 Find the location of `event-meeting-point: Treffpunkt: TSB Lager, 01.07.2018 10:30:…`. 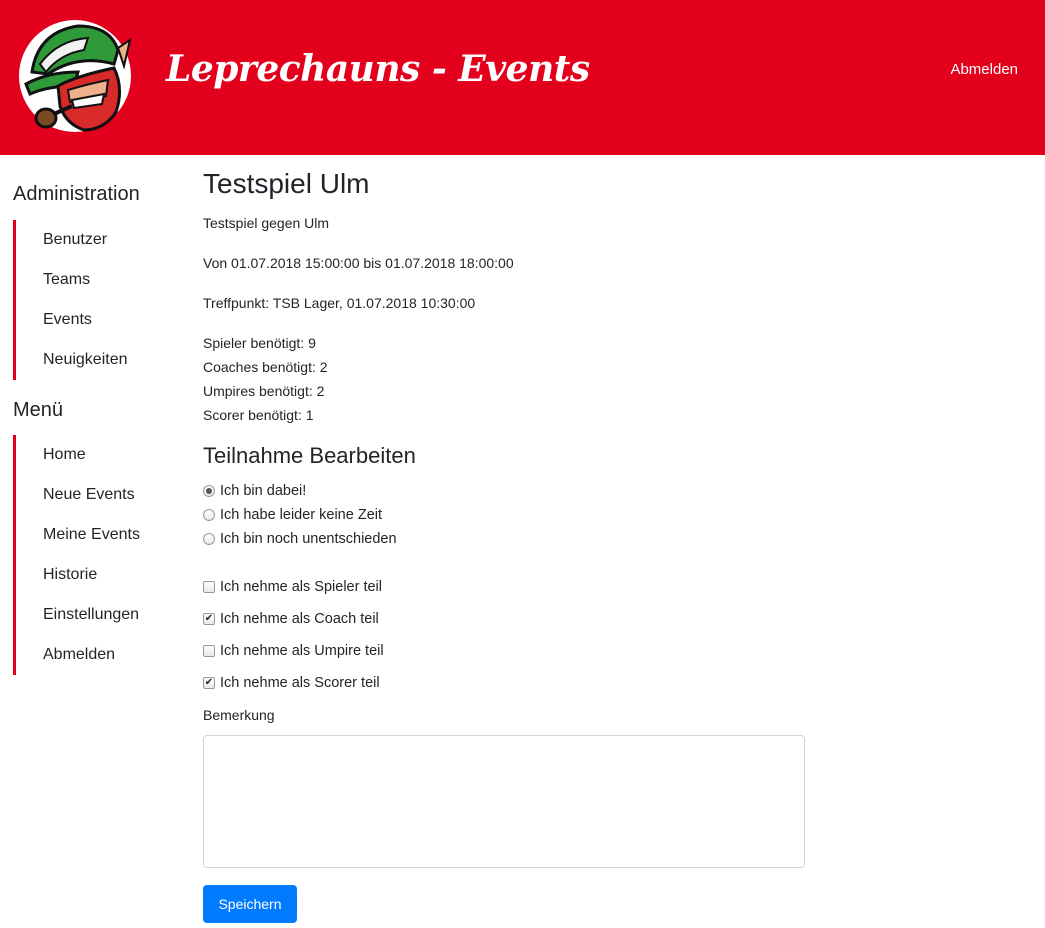

event-meeting-point: Treffpunkt: TSB Lager, 01.07.2018 10:30:… is located at coordinates (339, 303).